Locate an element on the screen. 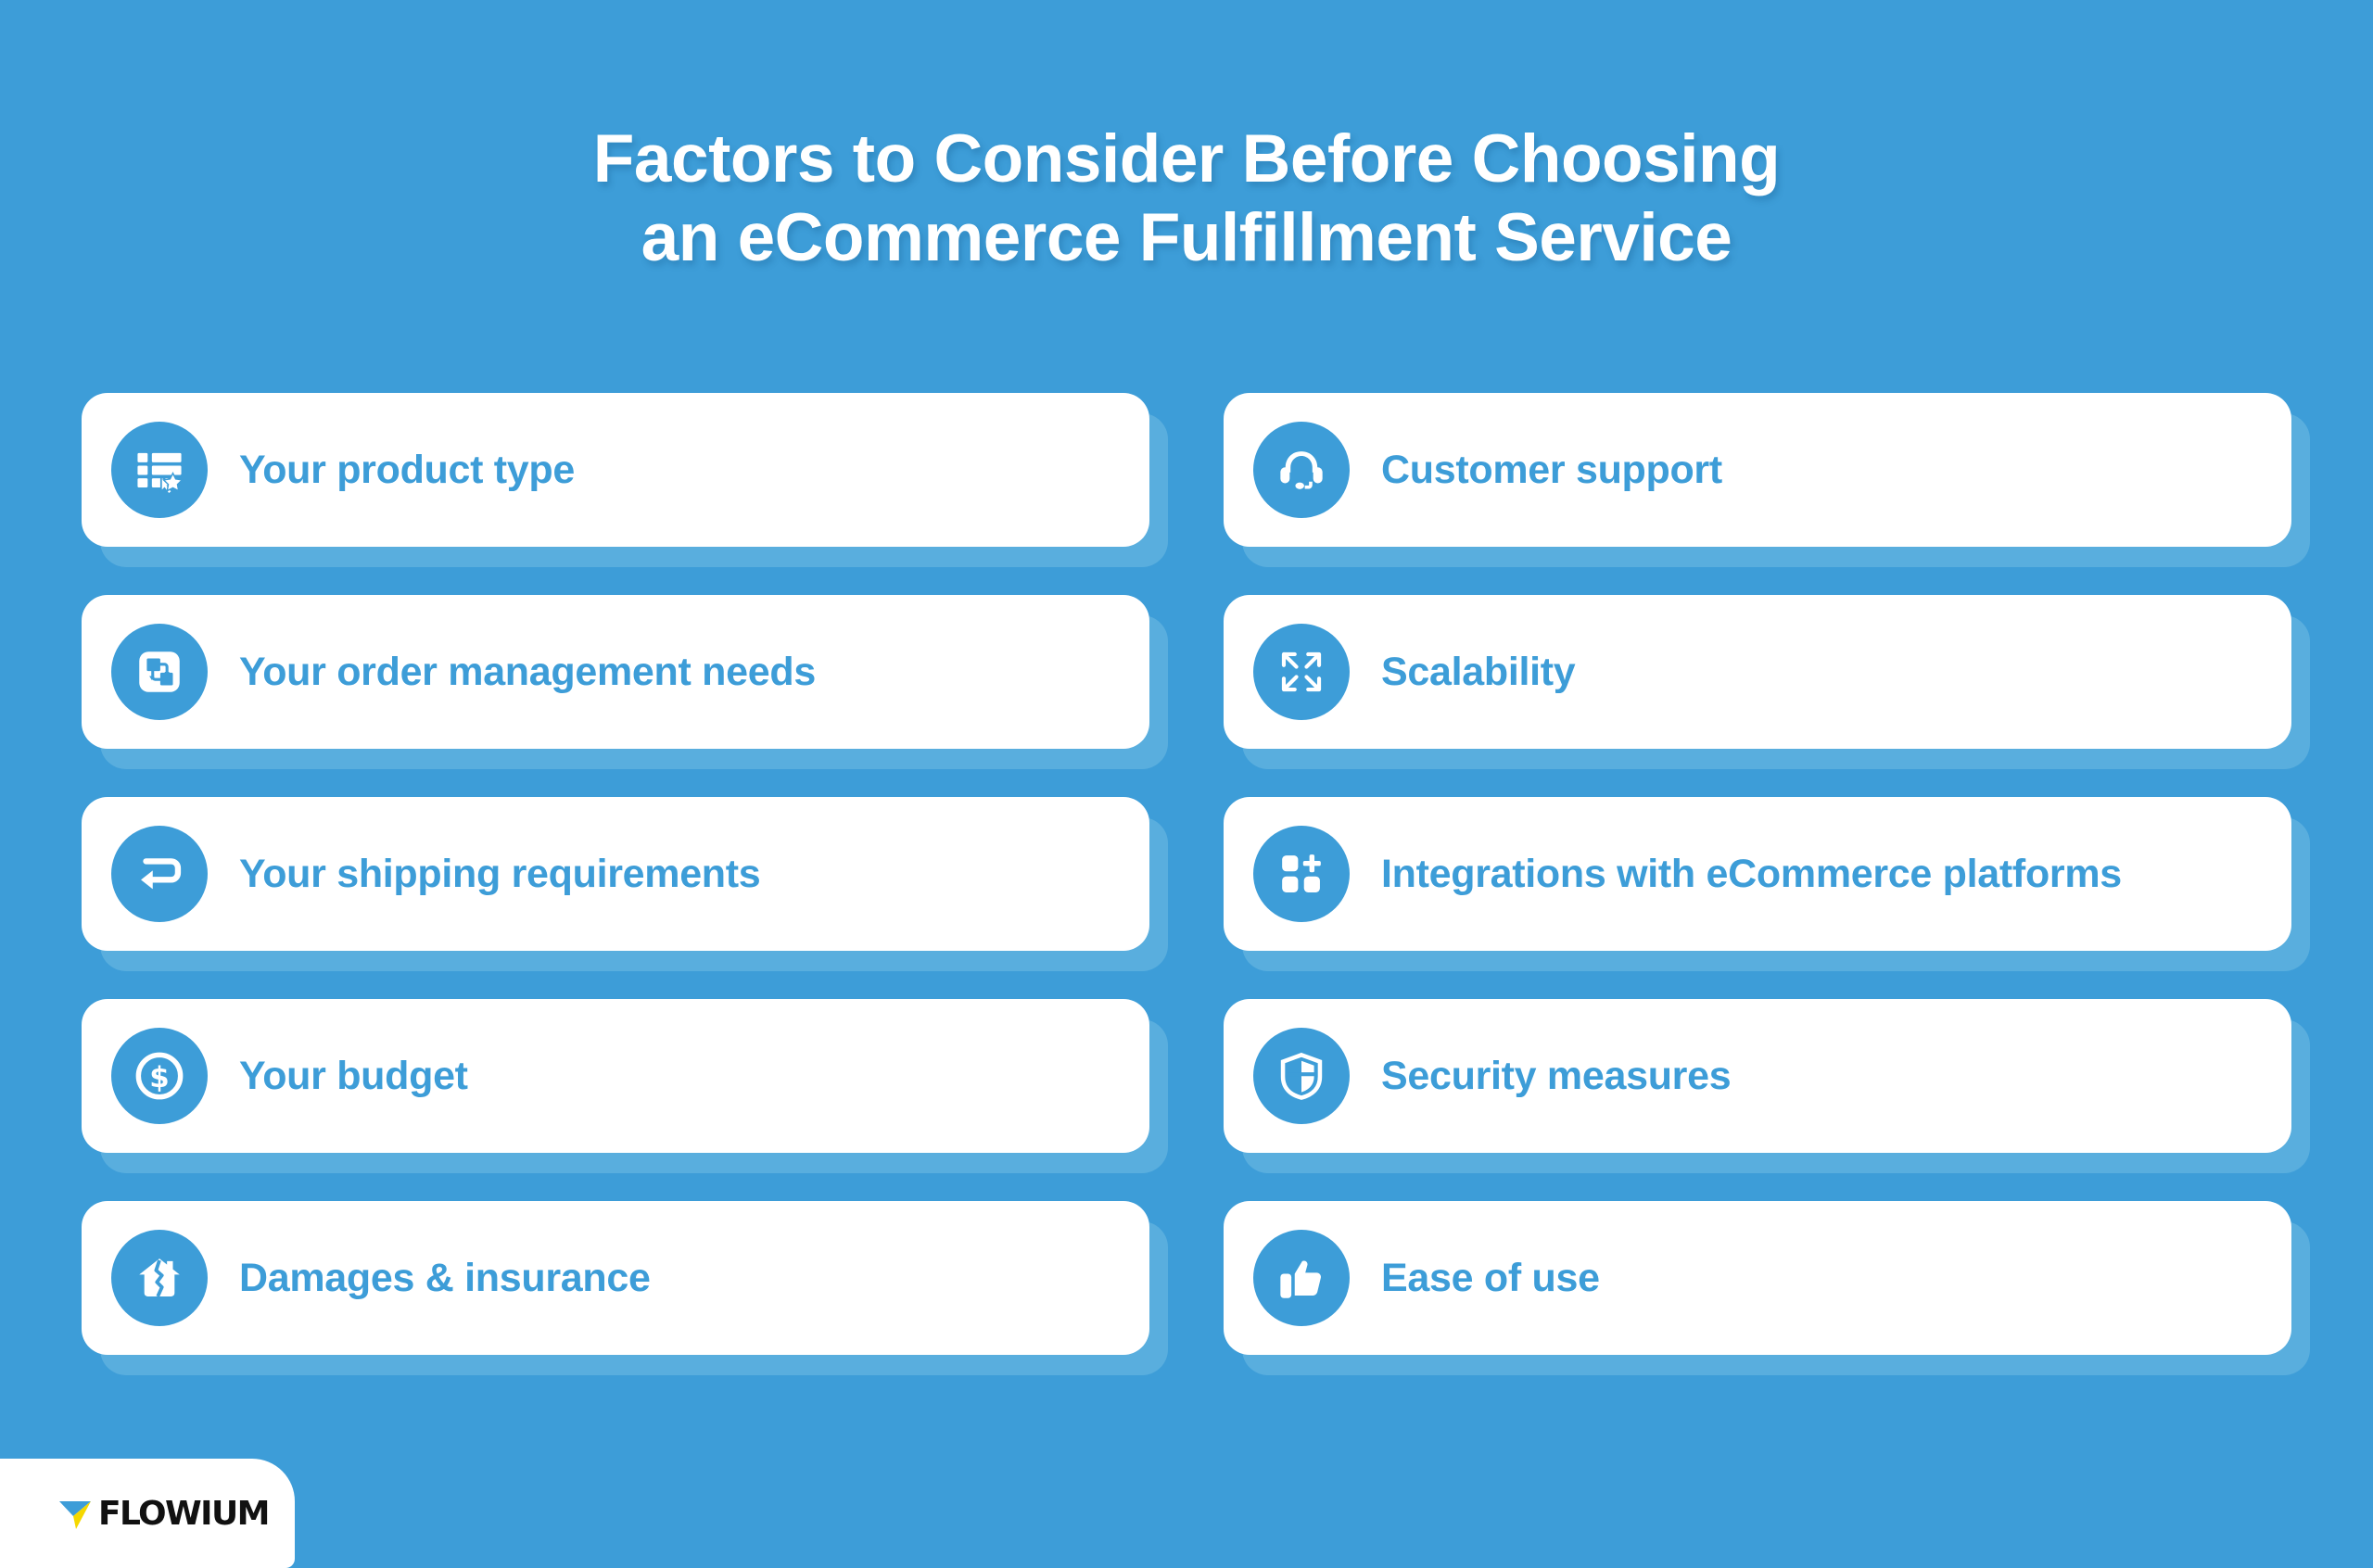  factor-card-customer-support: Customer support is located at coordinates (1757, 470).